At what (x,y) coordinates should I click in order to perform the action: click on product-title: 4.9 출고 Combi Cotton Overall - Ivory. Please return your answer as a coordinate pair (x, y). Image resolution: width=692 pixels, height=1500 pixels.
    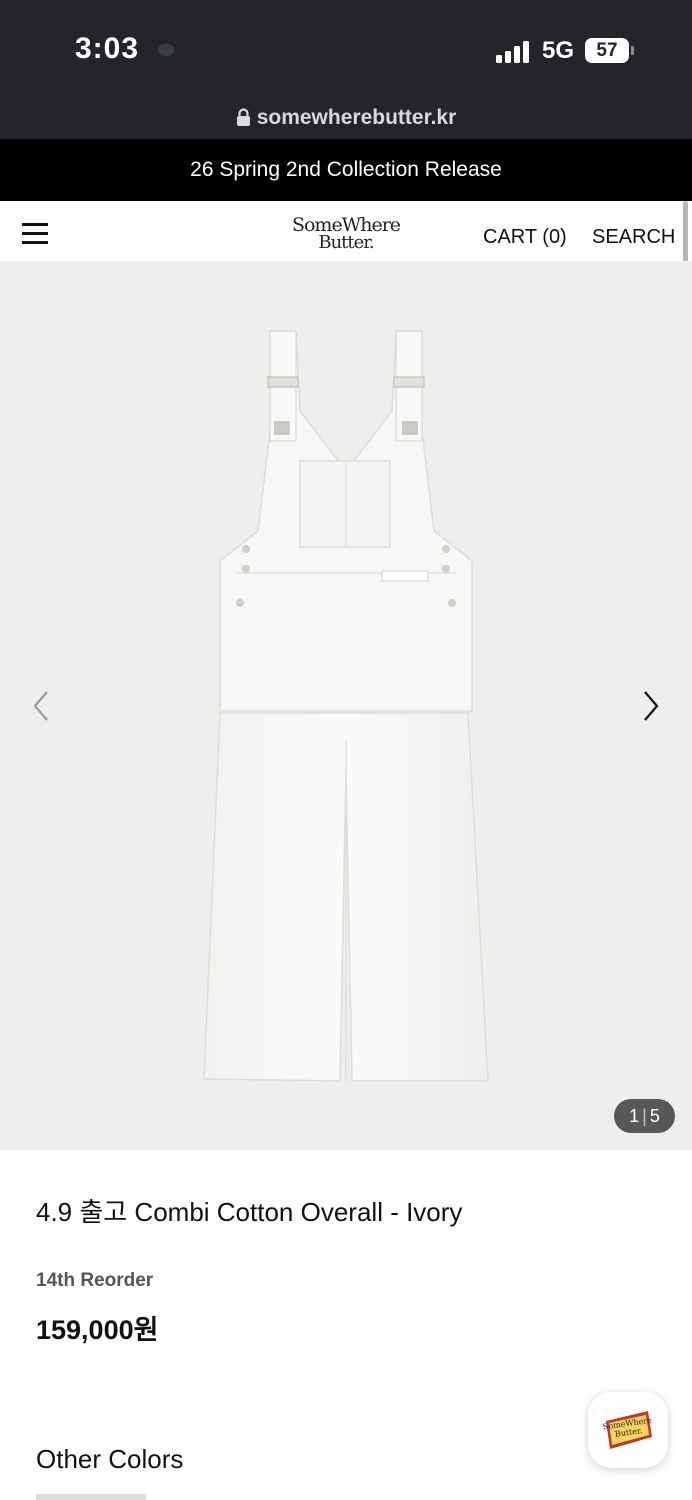
    Looking at the image, I should click on (249, 1212).